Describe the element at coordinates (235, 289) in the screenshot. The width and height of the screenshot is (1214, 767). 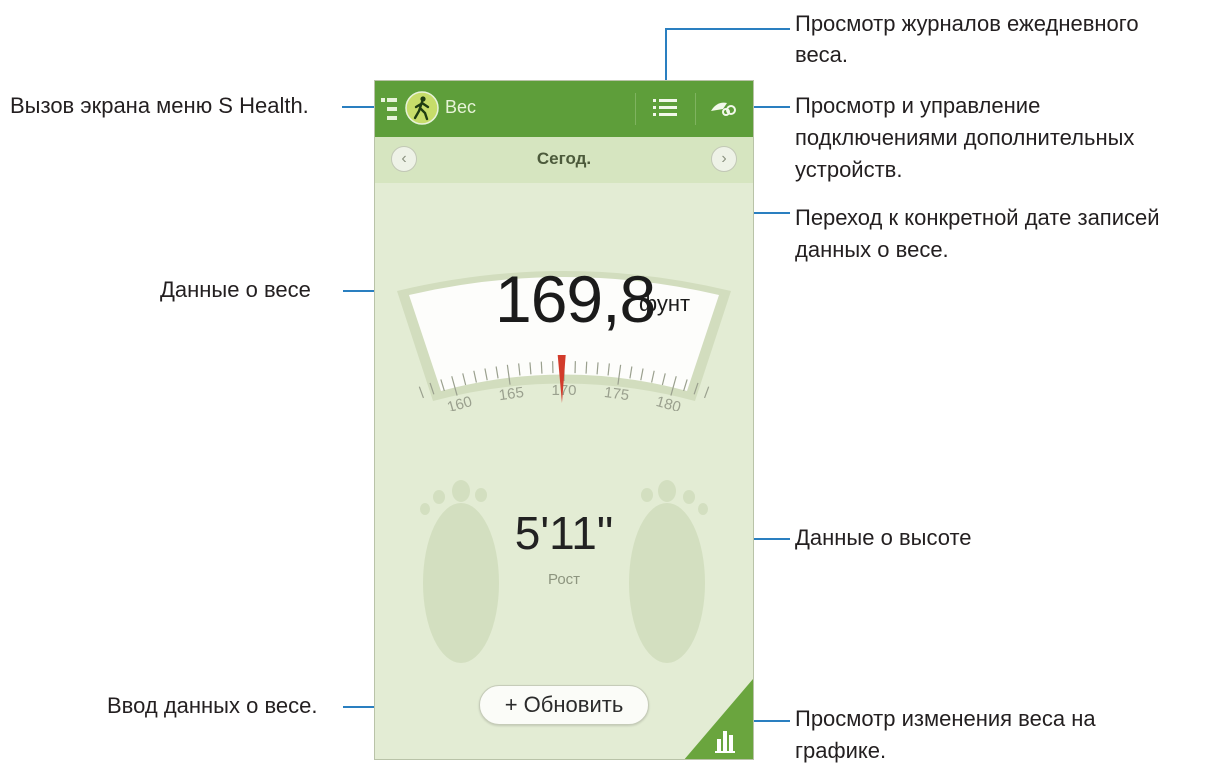
I see `callout-weight-data: Данные о весе` at that location.